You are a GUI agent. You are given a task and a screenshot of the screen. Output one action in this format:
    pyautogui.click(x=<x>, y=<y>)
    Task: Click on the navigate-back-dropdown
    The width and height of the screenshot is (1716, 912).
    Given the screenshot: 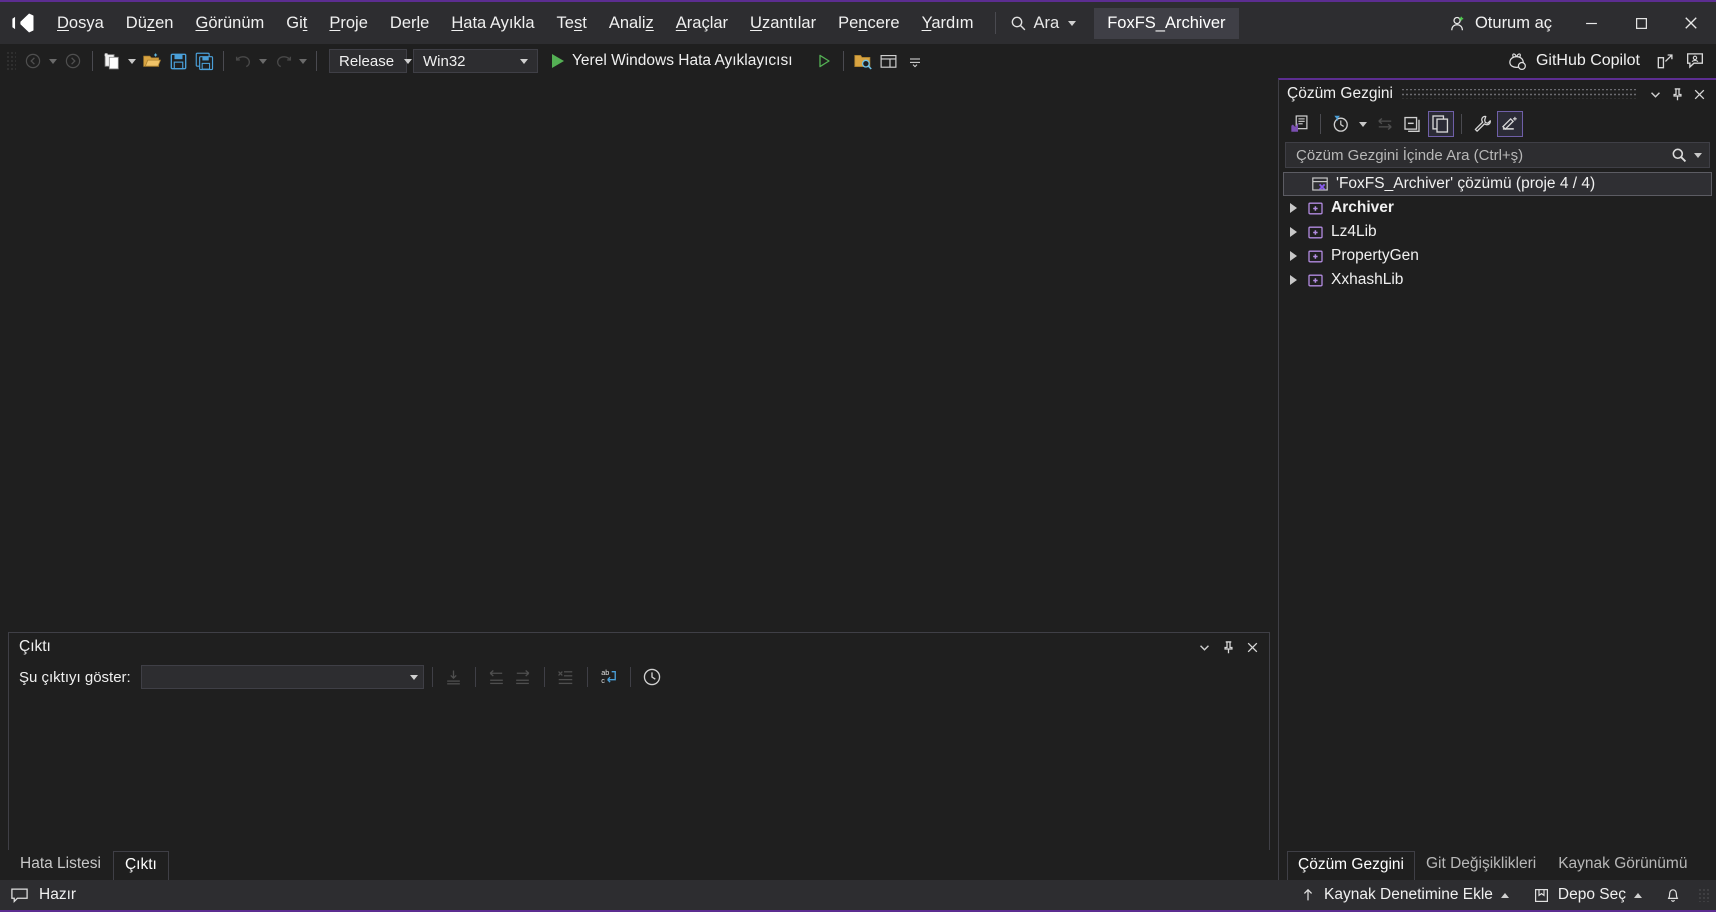 What is the action you would take?
    pyautogui.click(x=53, y=61)
    